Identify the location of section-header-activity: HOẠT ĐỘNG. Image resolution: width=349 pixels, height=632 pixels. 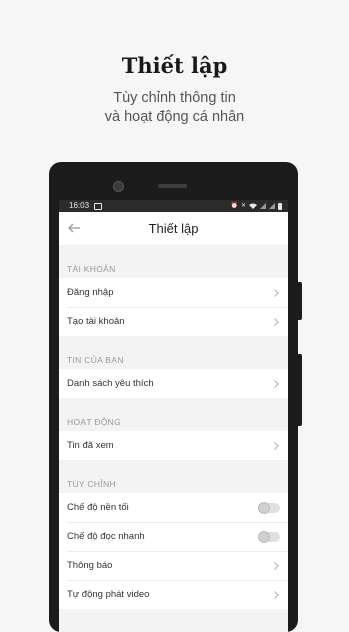
(173, 414).